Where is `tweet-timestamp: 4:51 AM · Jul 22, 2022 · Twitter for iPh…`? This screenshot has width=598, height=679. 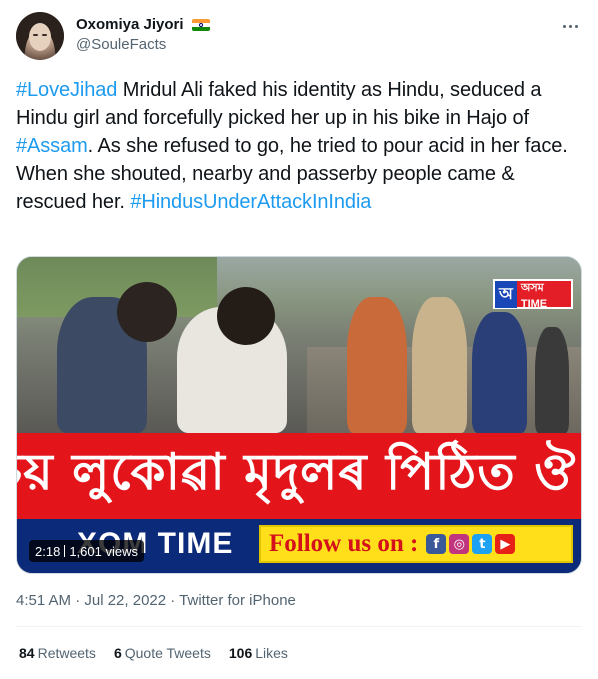 tweet-timestamp: 4:51 AM · Jul 22, 2022 · Twitter for iPh… is located at coordinates (156, 600).